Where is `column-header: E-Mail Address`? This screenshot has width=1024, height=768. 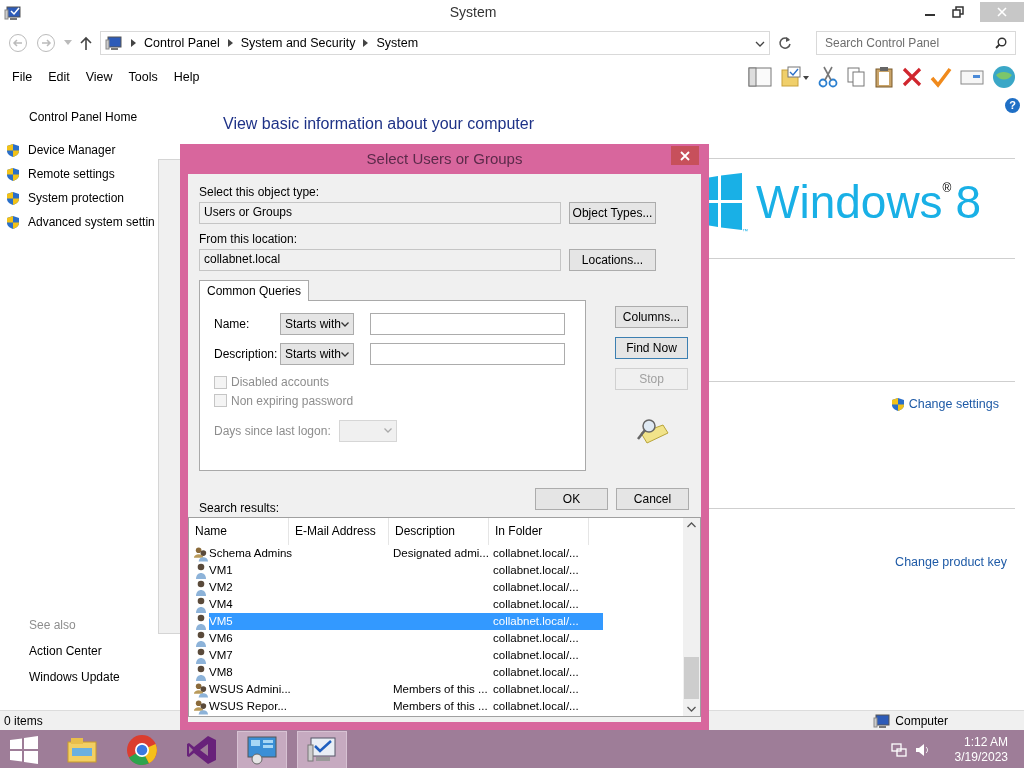
column-header: E-Mail Address is located at coordinates (339, 532).